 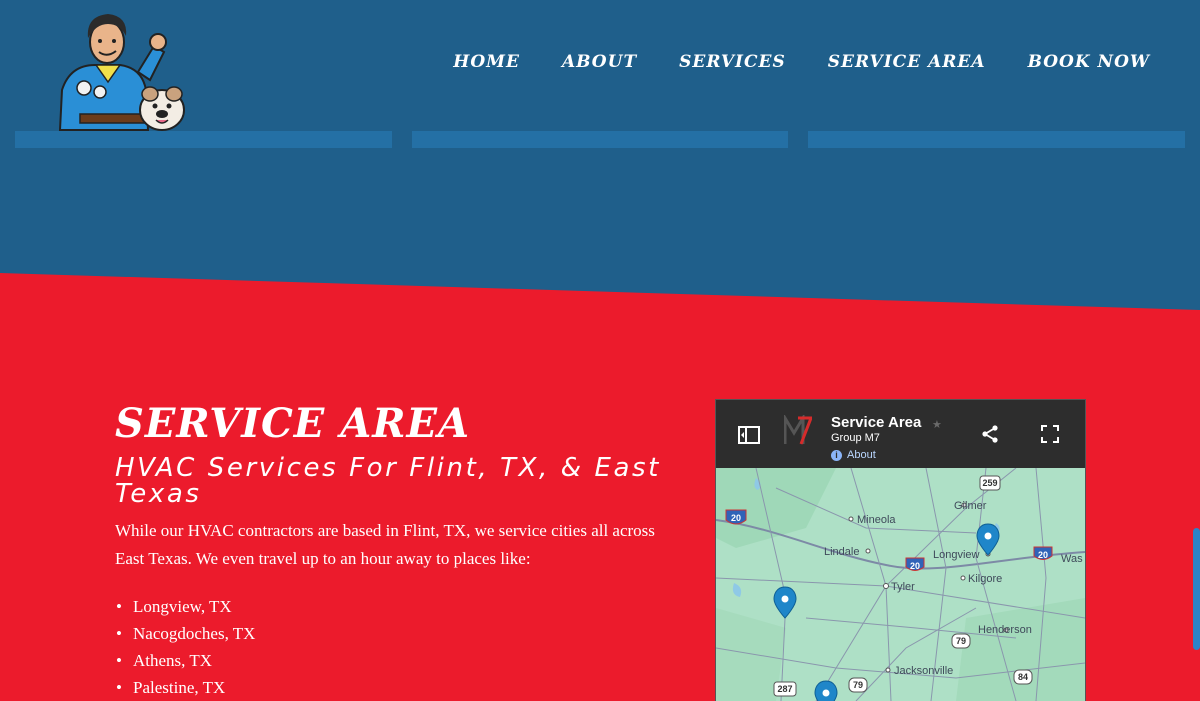 I want to click on map-about-link: i About, so click(x=853, y=455).